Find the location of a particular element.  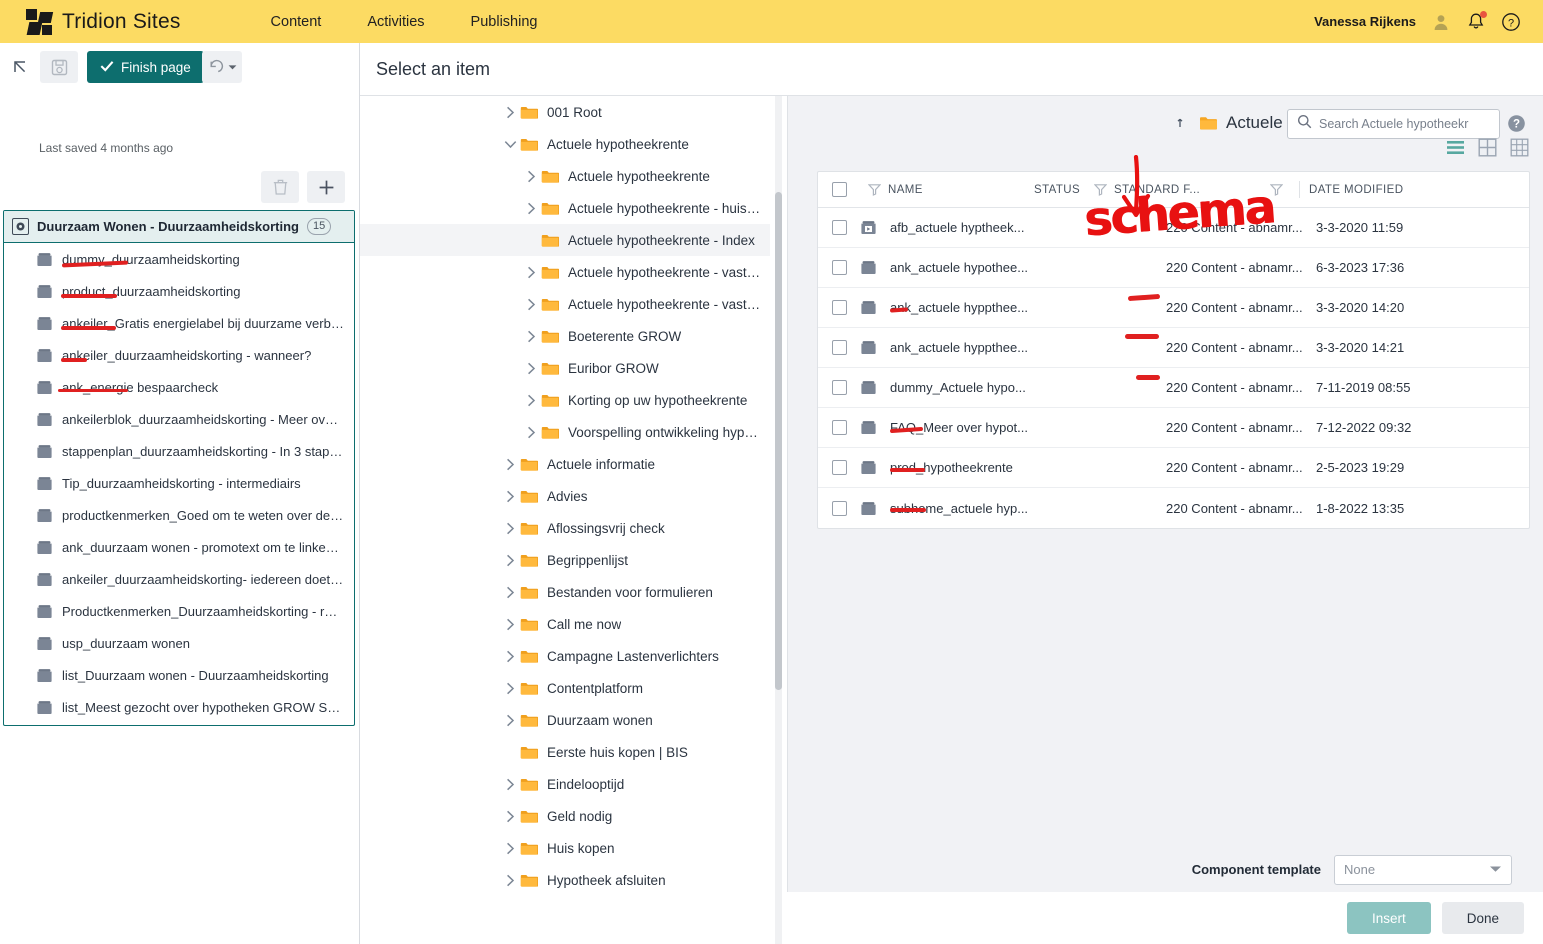

schema-filter-icon is located at coordinates (1276, 189).